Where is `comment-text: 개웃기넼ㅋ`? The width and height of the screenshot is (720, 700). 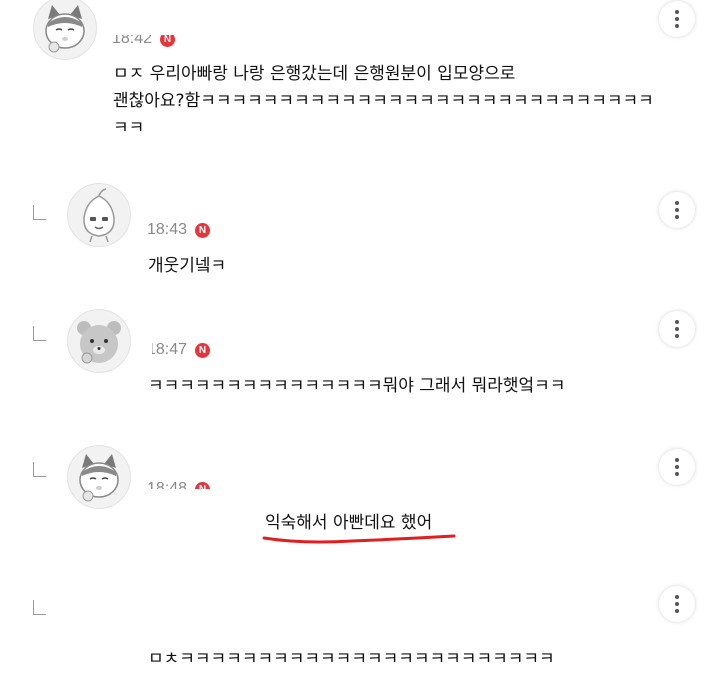
comment-text: 개웃기넼ㅋ is located at coordinates (187, 266).